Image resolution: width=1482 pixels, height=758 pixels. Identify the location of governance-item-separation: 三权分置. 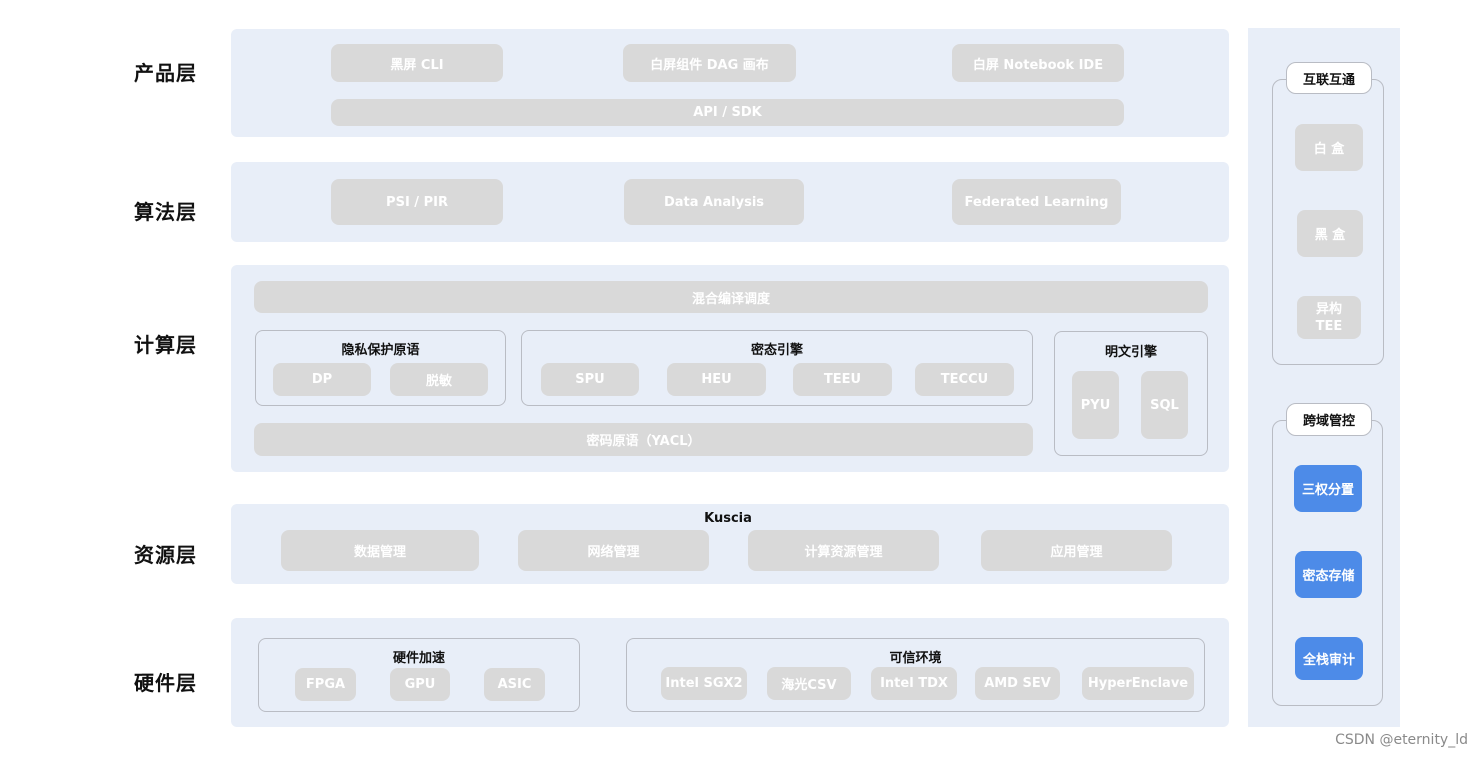
(1328, 488).